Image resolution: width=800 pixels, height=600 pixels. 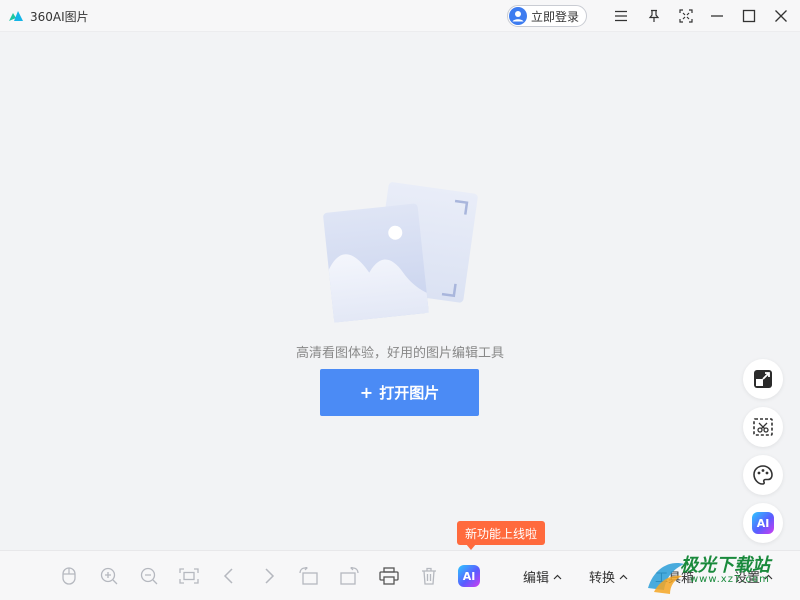 I want to click on delete-button, so click(x=429, y=576).